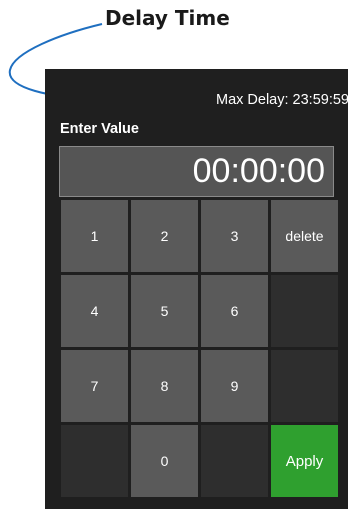 This screenshot has height=514, width=356. I want to click on key-8: 8, so click(164, 386).